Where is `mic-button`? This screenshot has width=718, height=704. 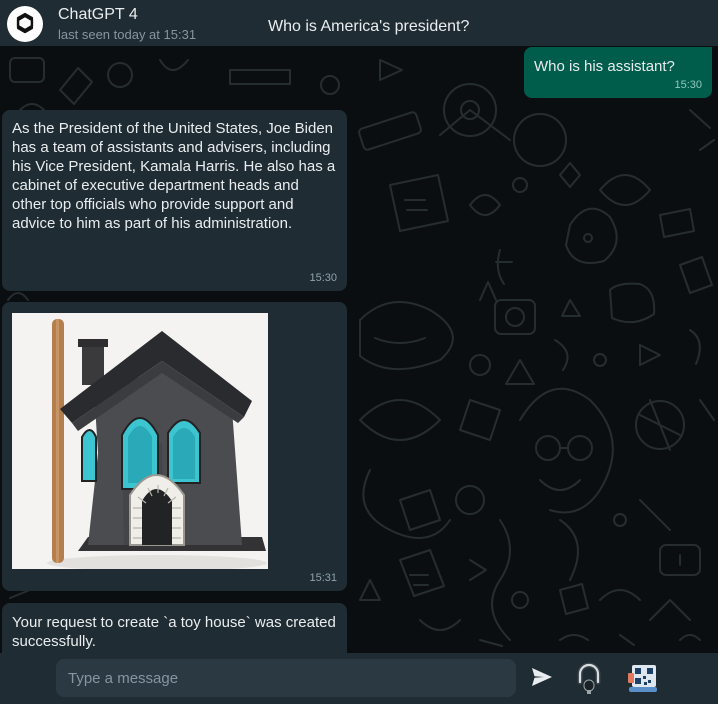
mic-button is located at coordinates (589, 678).